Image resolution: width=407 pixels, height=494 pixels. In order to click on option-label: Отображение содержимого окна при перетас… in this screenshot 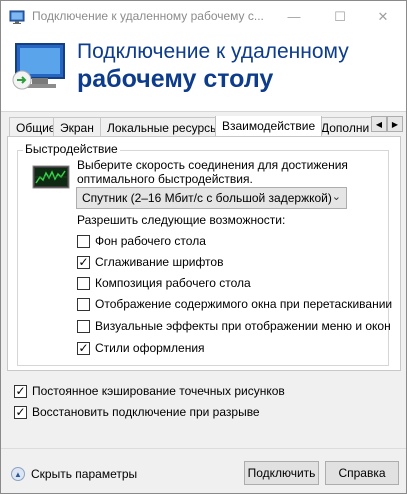, I will do `click(244, 304)`.